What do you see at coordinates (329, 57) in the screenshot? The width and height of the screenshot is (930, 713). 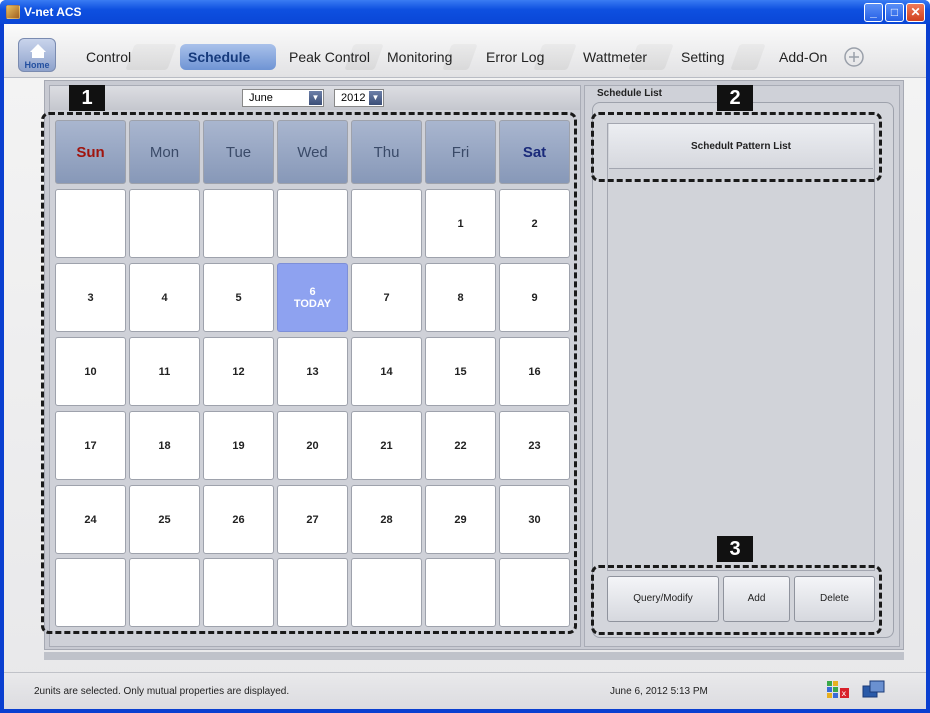 I see `tab-label: Peak Control` at bounding box center [329, 57].